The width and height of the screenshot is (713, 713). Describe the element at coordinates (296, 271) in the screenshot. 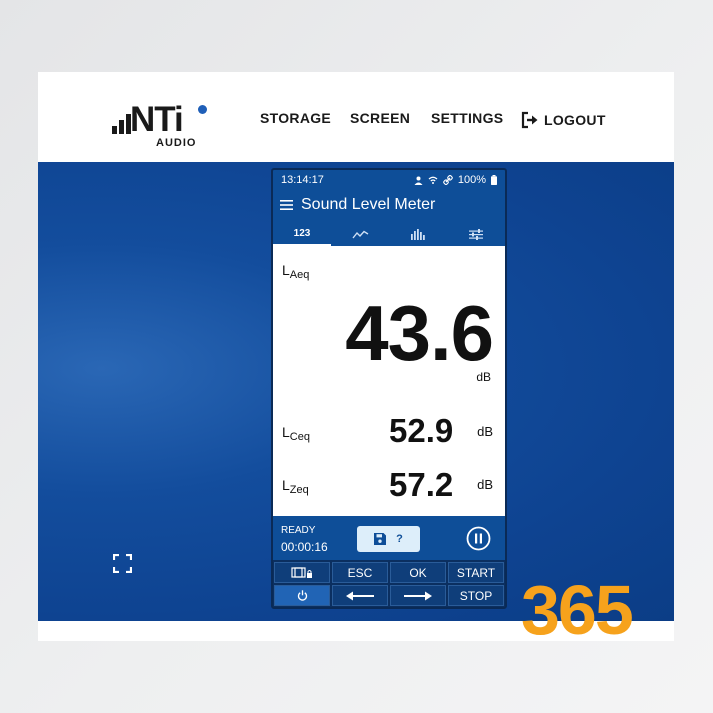

I see `laeq-label: LAeq` at that location.